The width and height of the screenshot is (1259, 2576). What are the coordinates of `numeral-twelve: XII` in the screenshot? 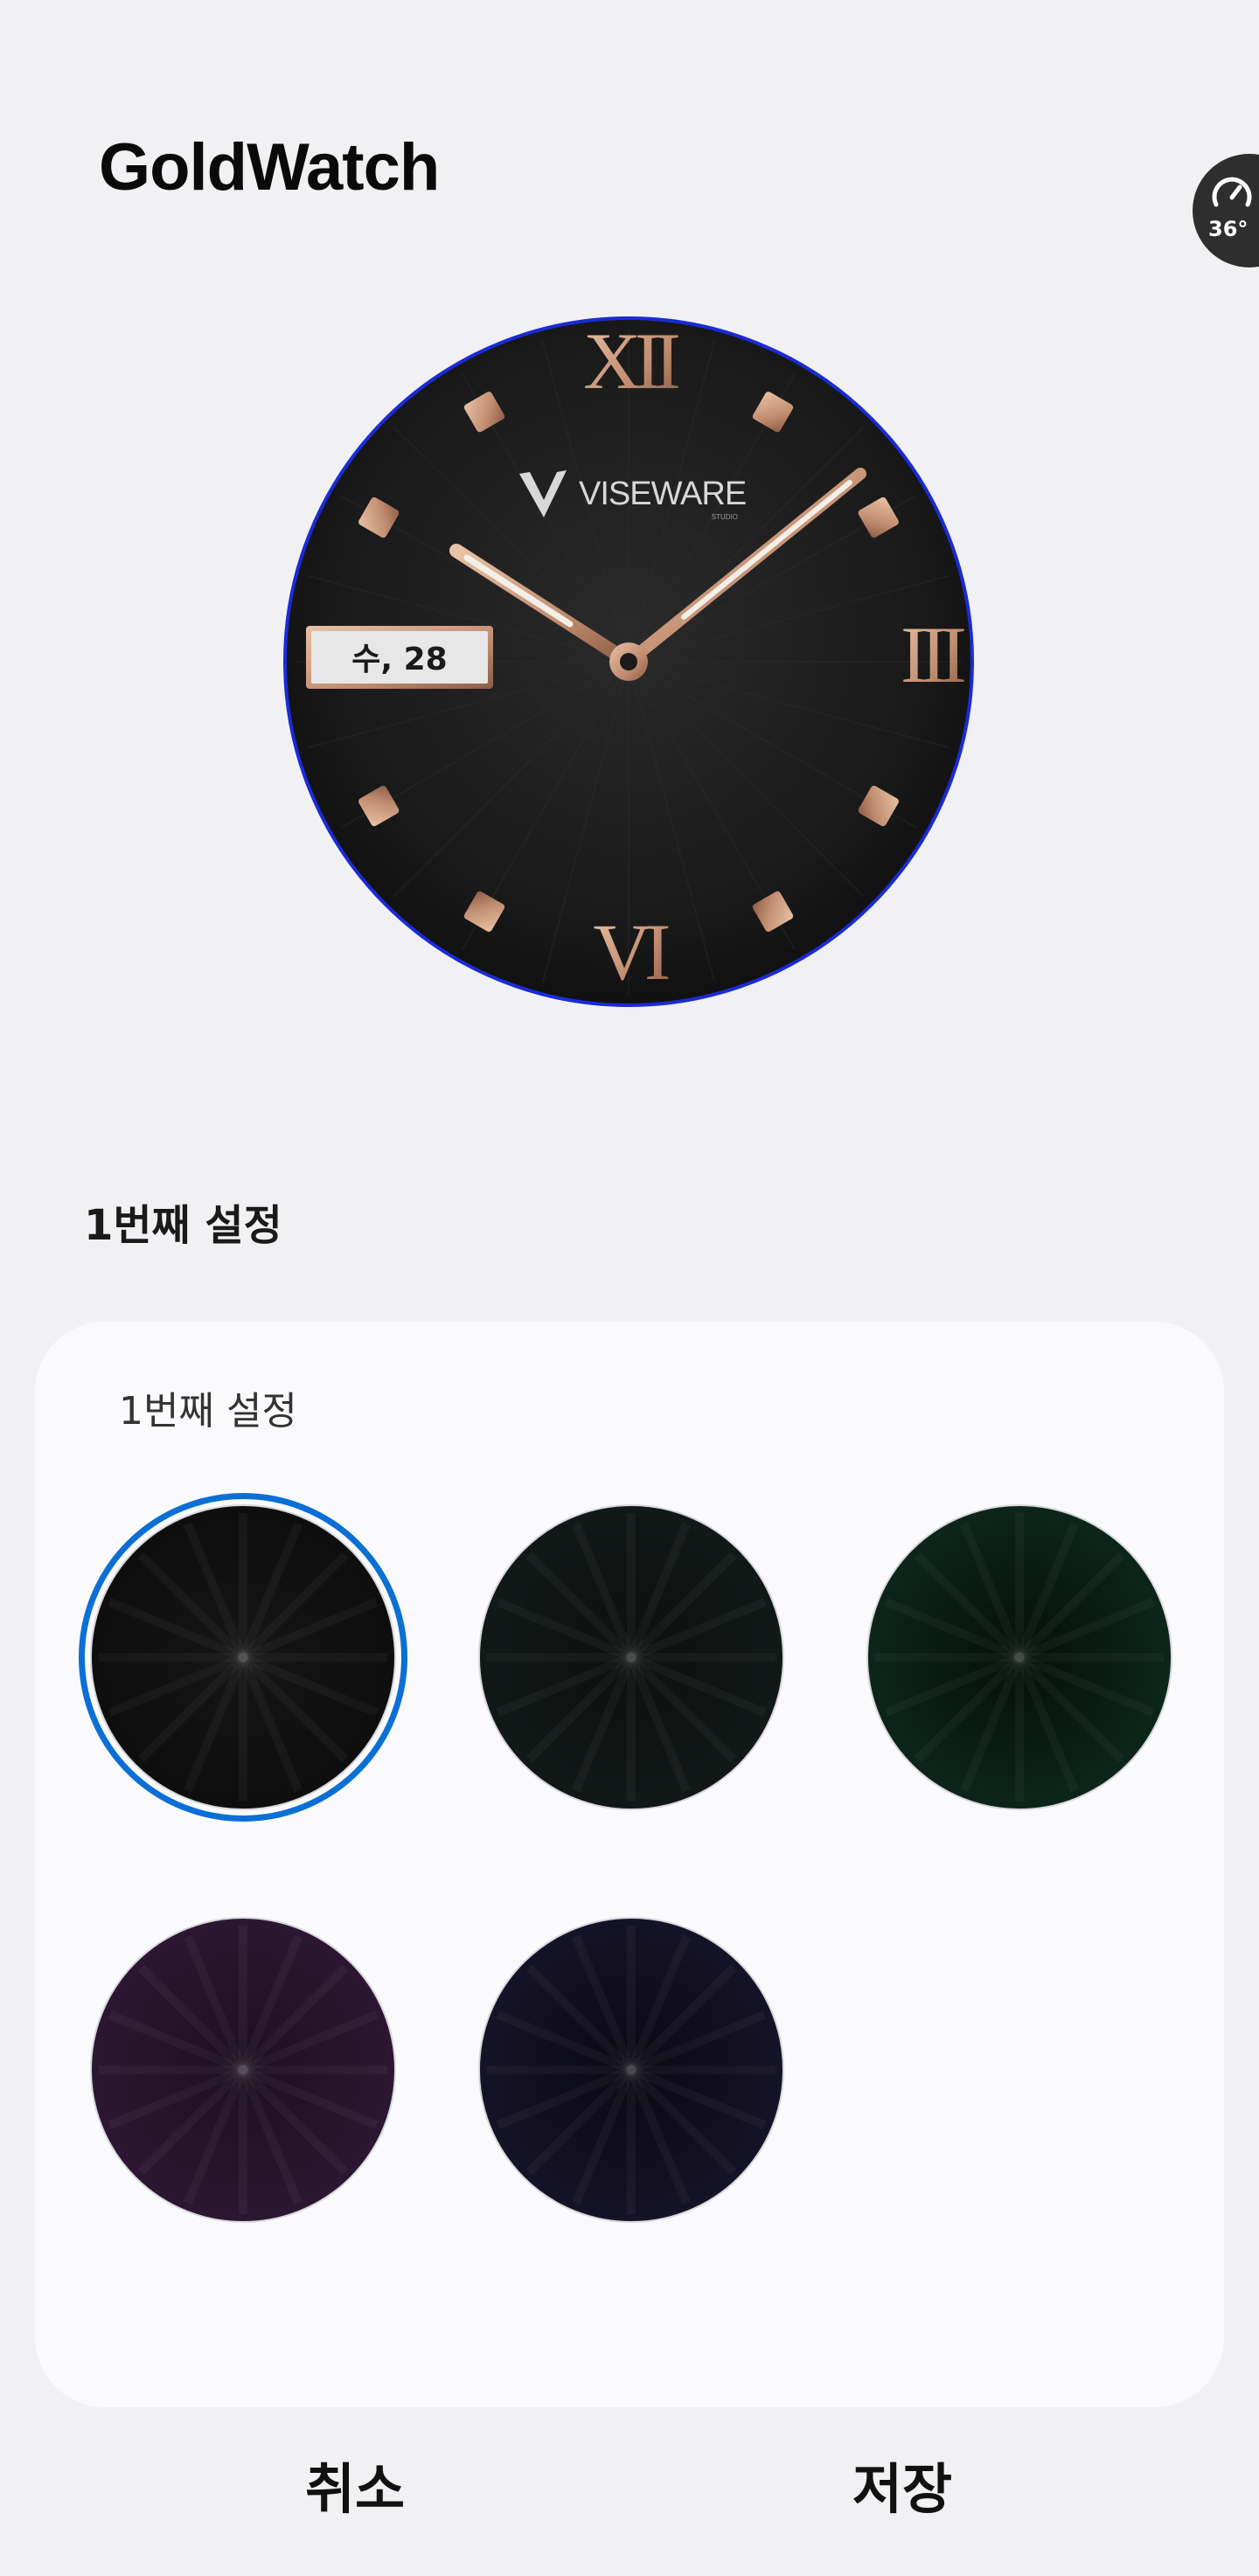 It's located at (630, 361).